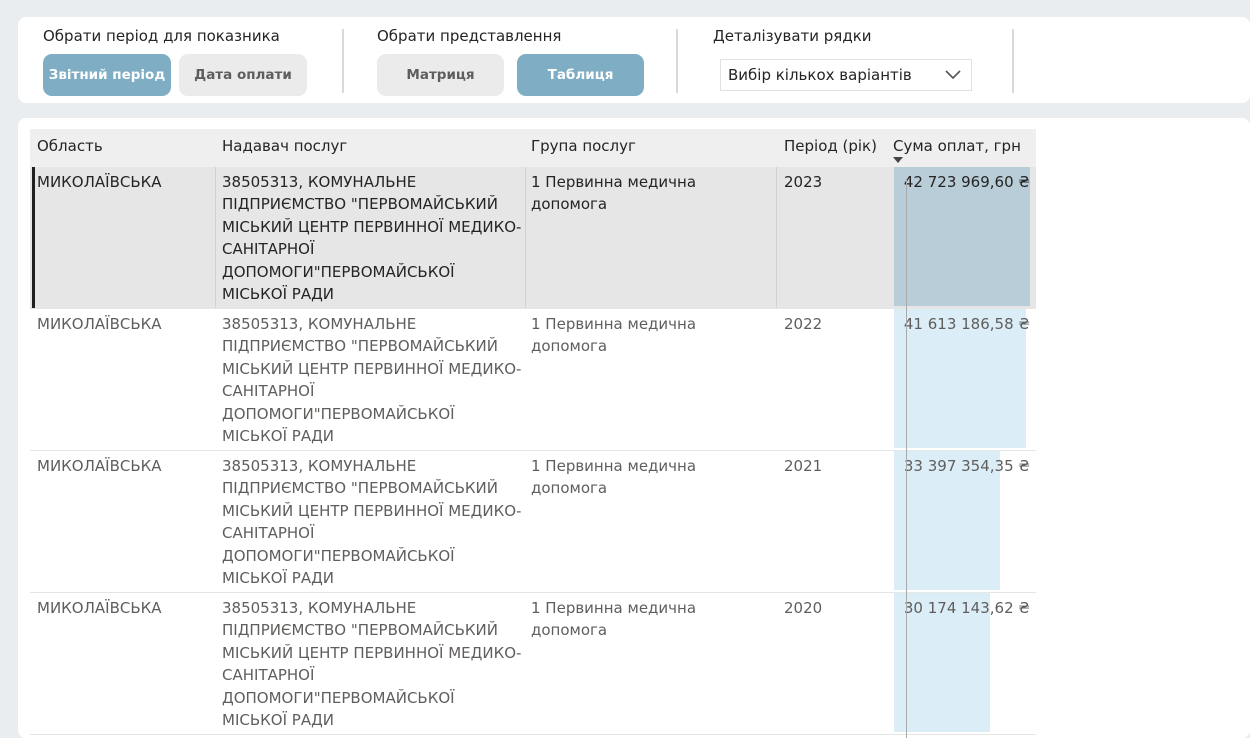 The image size is (1250, 738). I want to click on period-filter-title: Обрати період для показника, so click(161, 36).